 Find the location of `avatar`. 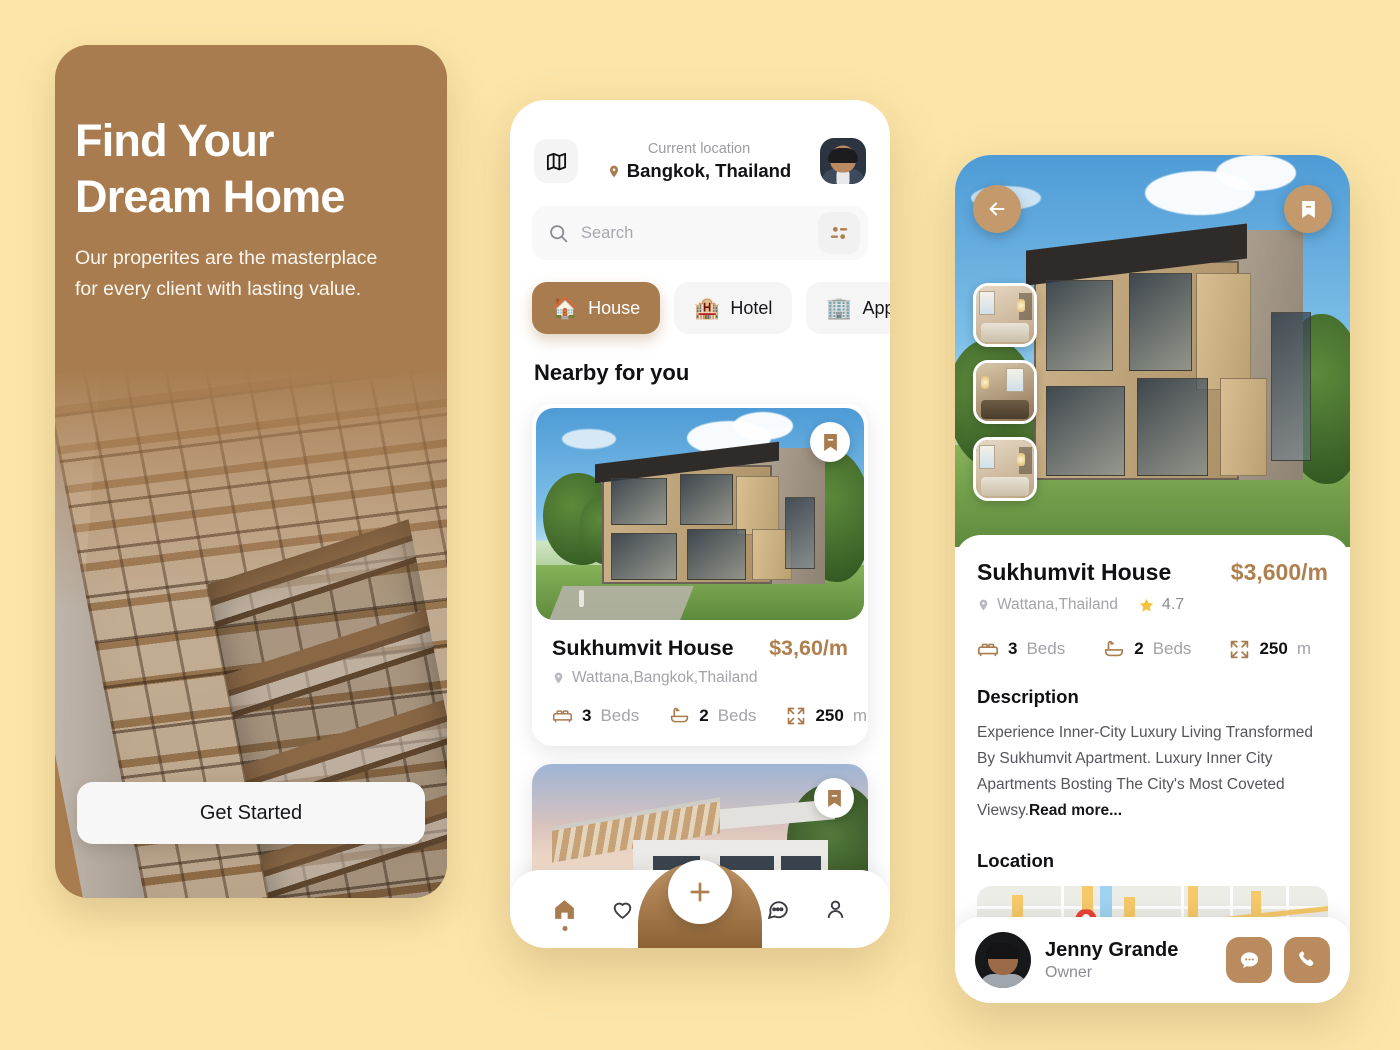

avatar is located at coordinates (843, 161).